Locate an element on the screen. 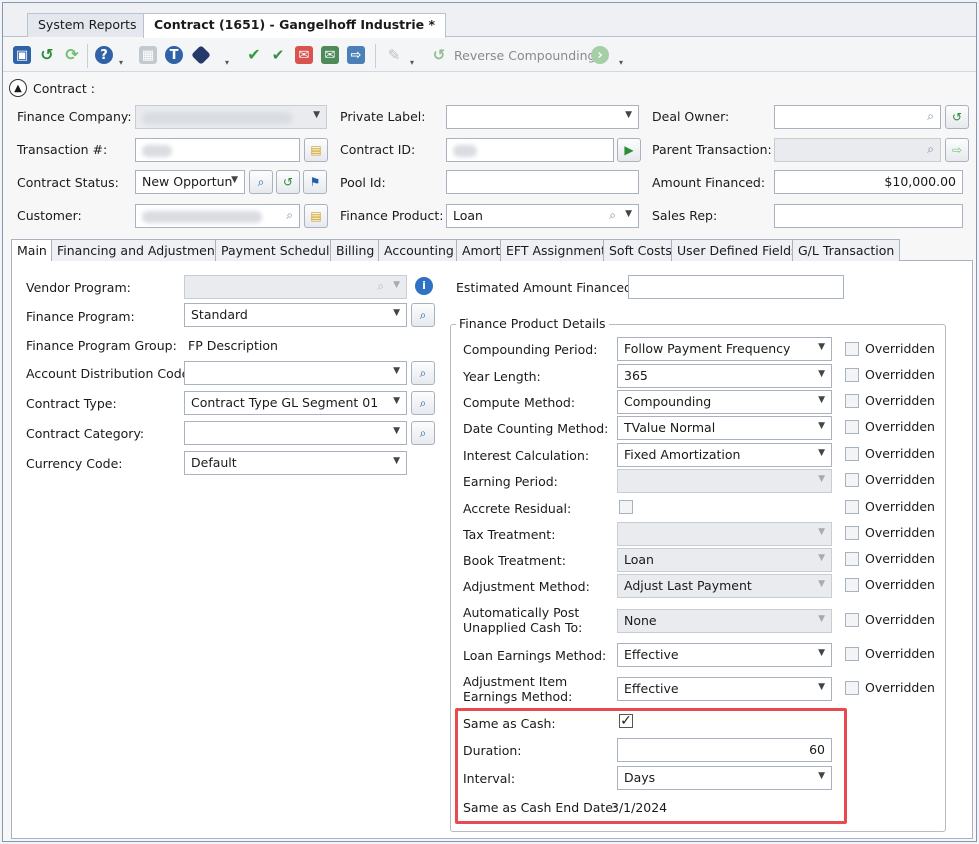 Image resolution: width=979 pixels, height=844 pixels. deal-owner-field: ⌕ is located at coordinates (857, 117).